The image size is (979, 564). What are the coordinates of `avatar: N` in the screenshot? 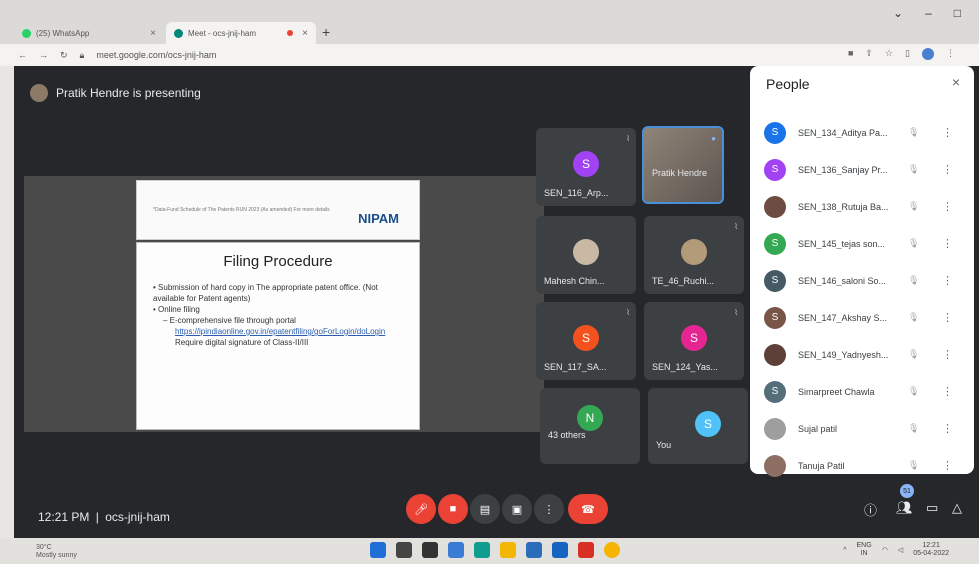 It's located at (590, 417).